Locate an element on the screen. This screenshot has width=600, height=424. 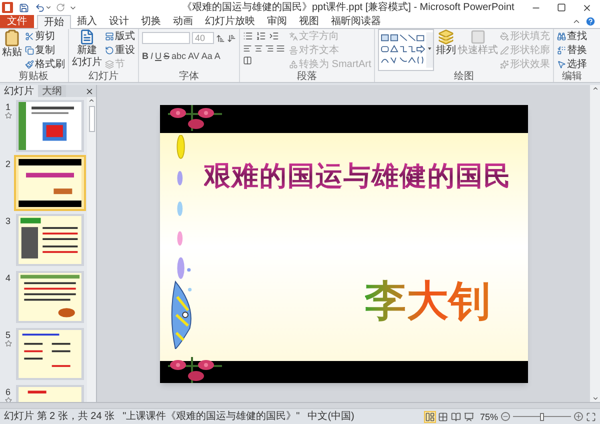
quick-styles-icon is located at coordinates (478, 37).